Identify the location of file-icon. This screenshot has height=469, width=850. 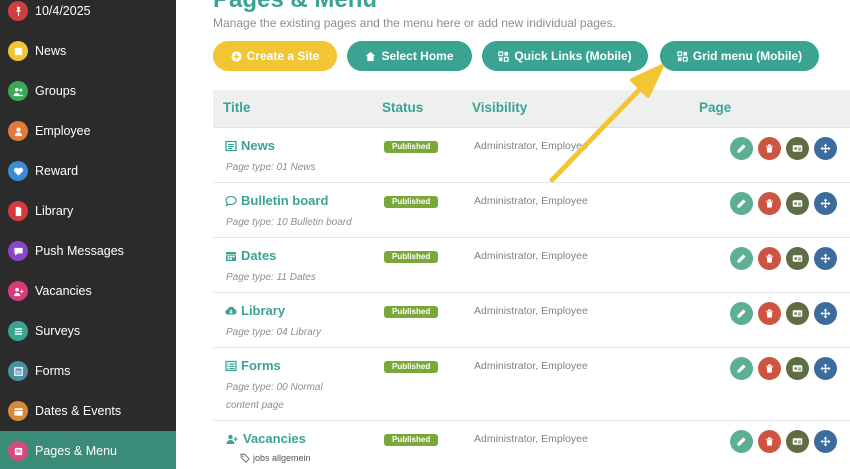
(18, 211).